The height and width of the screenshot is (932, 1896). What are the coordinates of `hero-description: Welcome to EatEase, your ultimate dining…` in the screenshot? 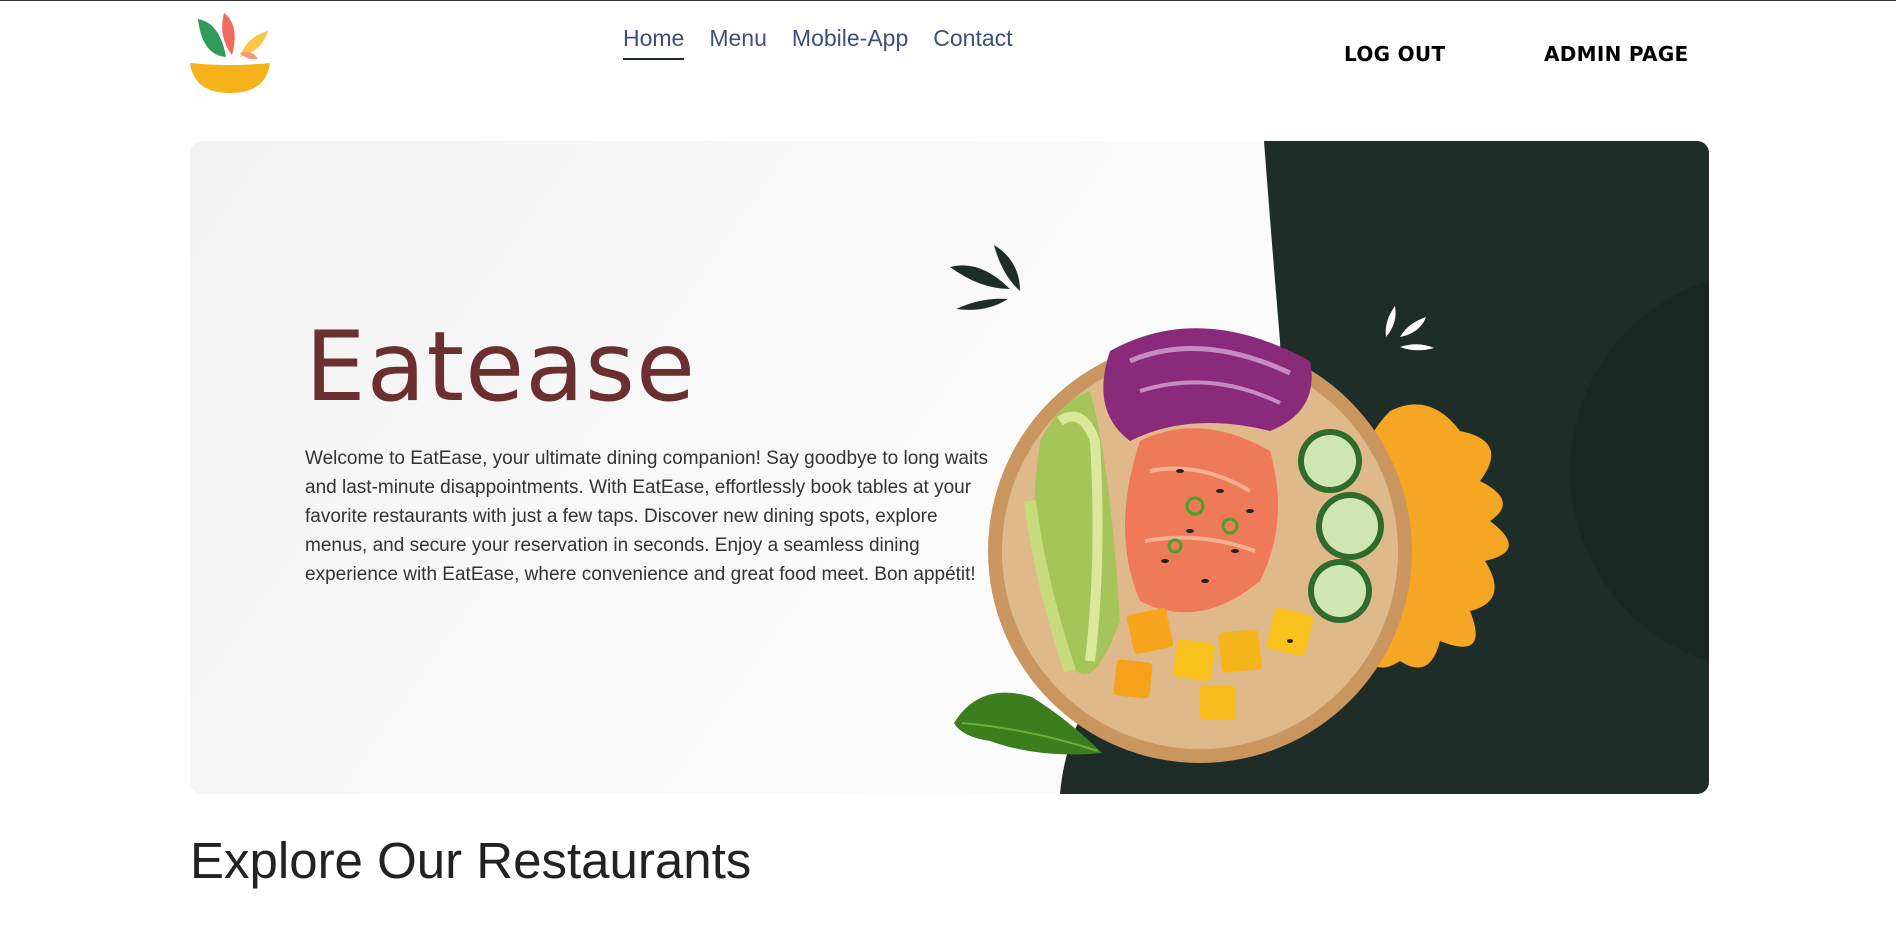 It's located at (646, 516).